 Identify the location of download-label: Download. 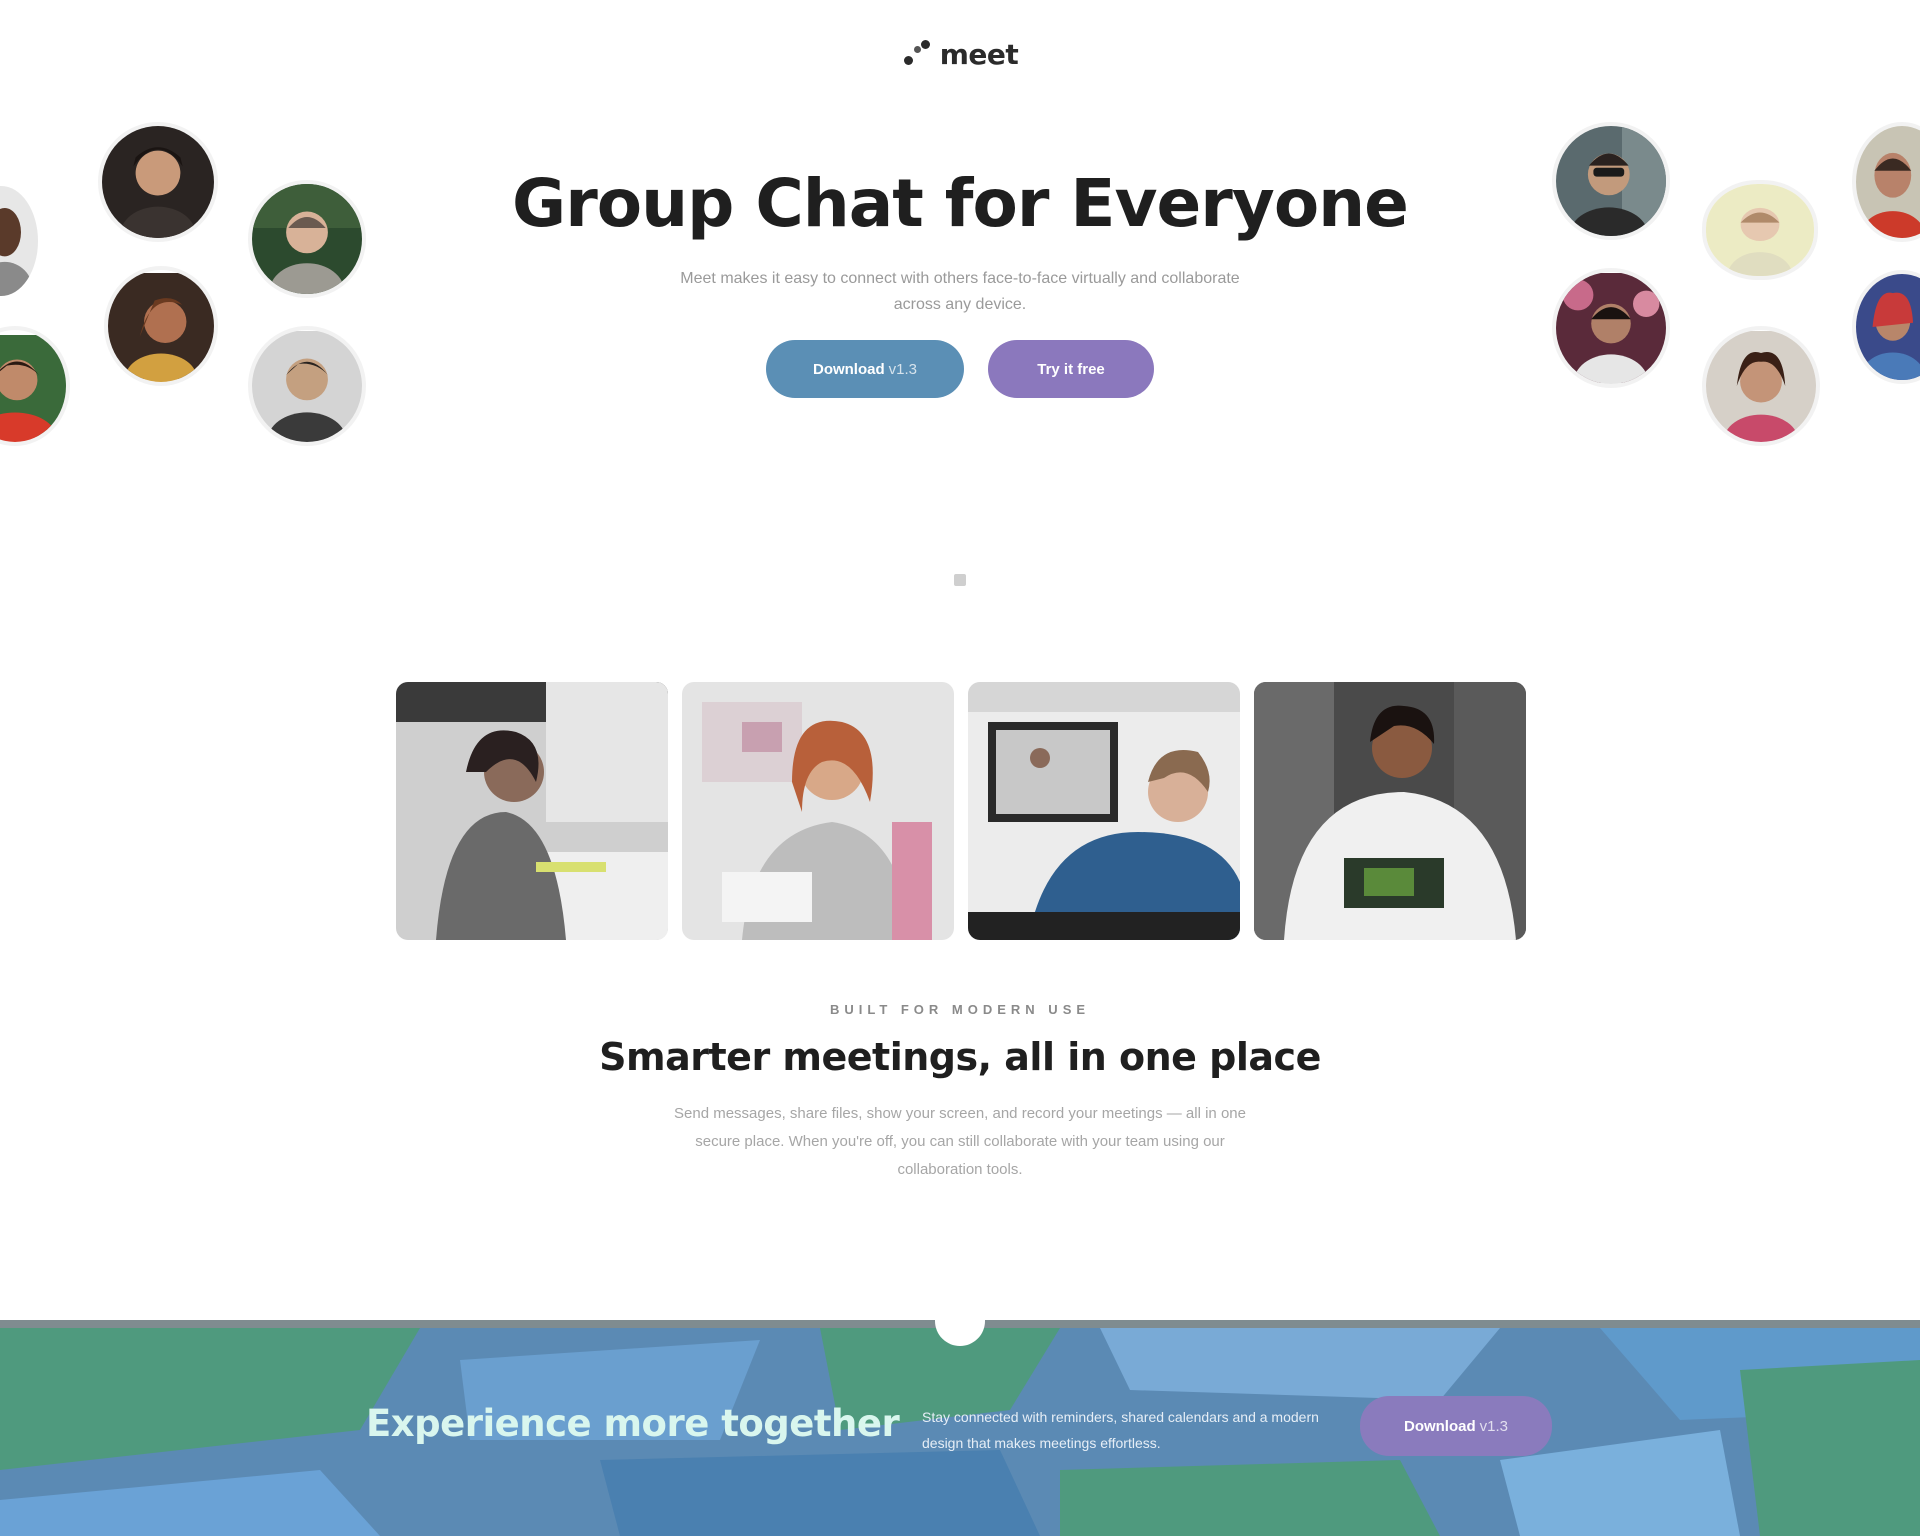
(848, 369).